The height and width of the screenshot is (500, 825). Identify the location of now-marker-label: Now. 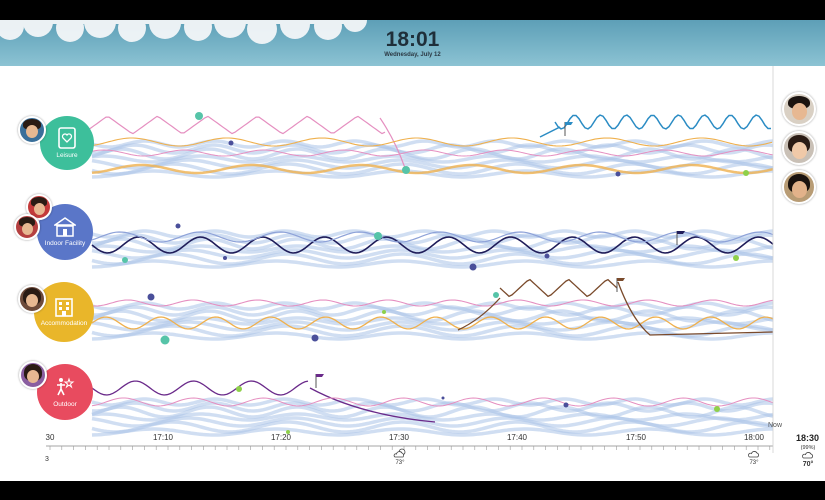
(775, 425).